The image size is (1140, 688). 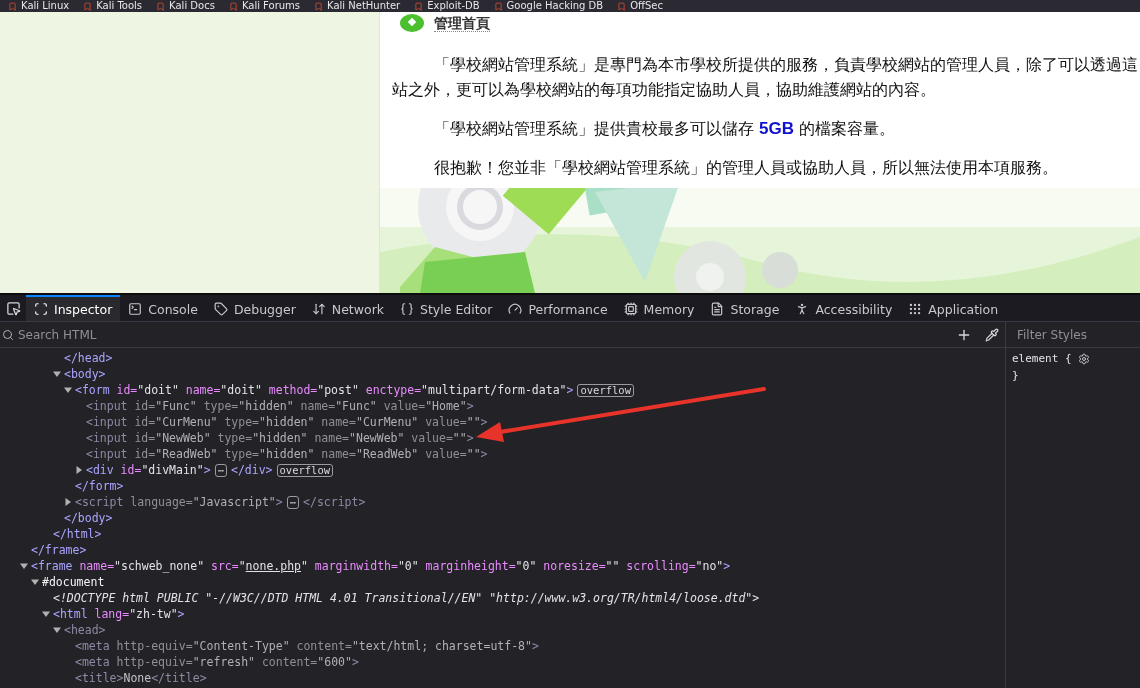 I want to click on markup-text: </body>, so click(x=88, y=518).